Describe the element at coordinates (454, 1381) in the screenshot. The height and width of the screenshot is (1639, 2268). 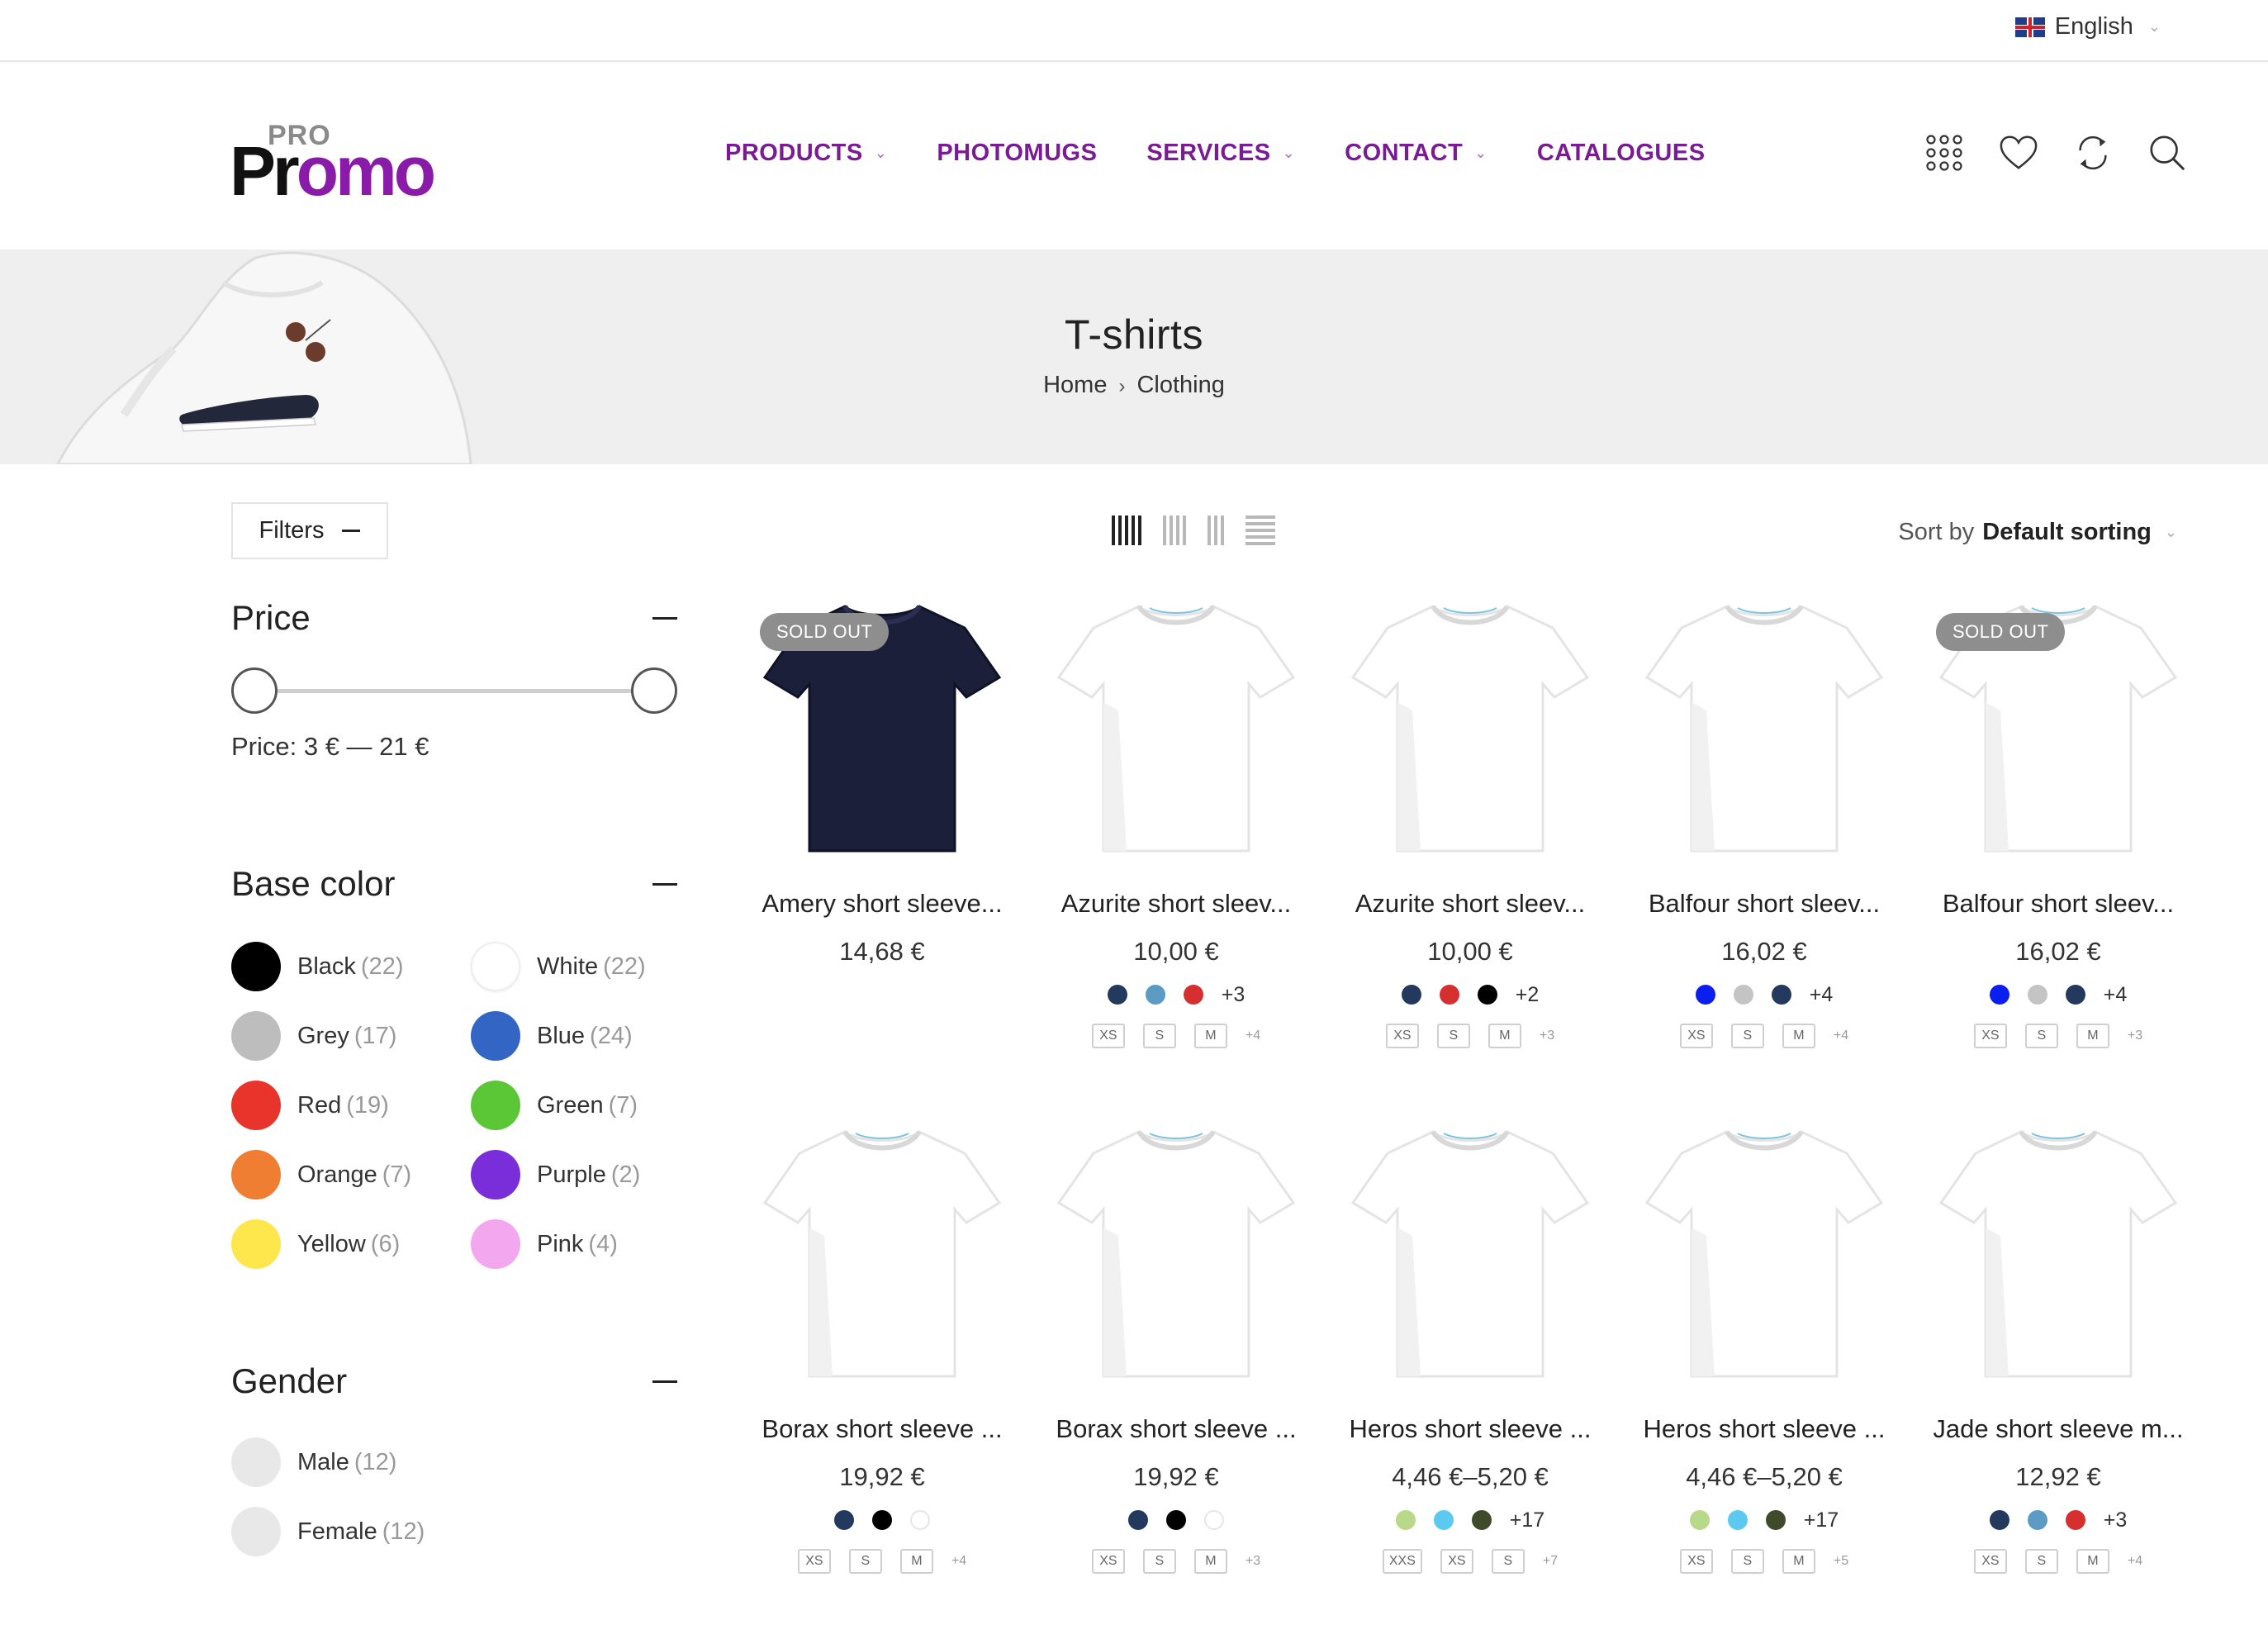
I see `gender-filter-header: Gender` at that location.